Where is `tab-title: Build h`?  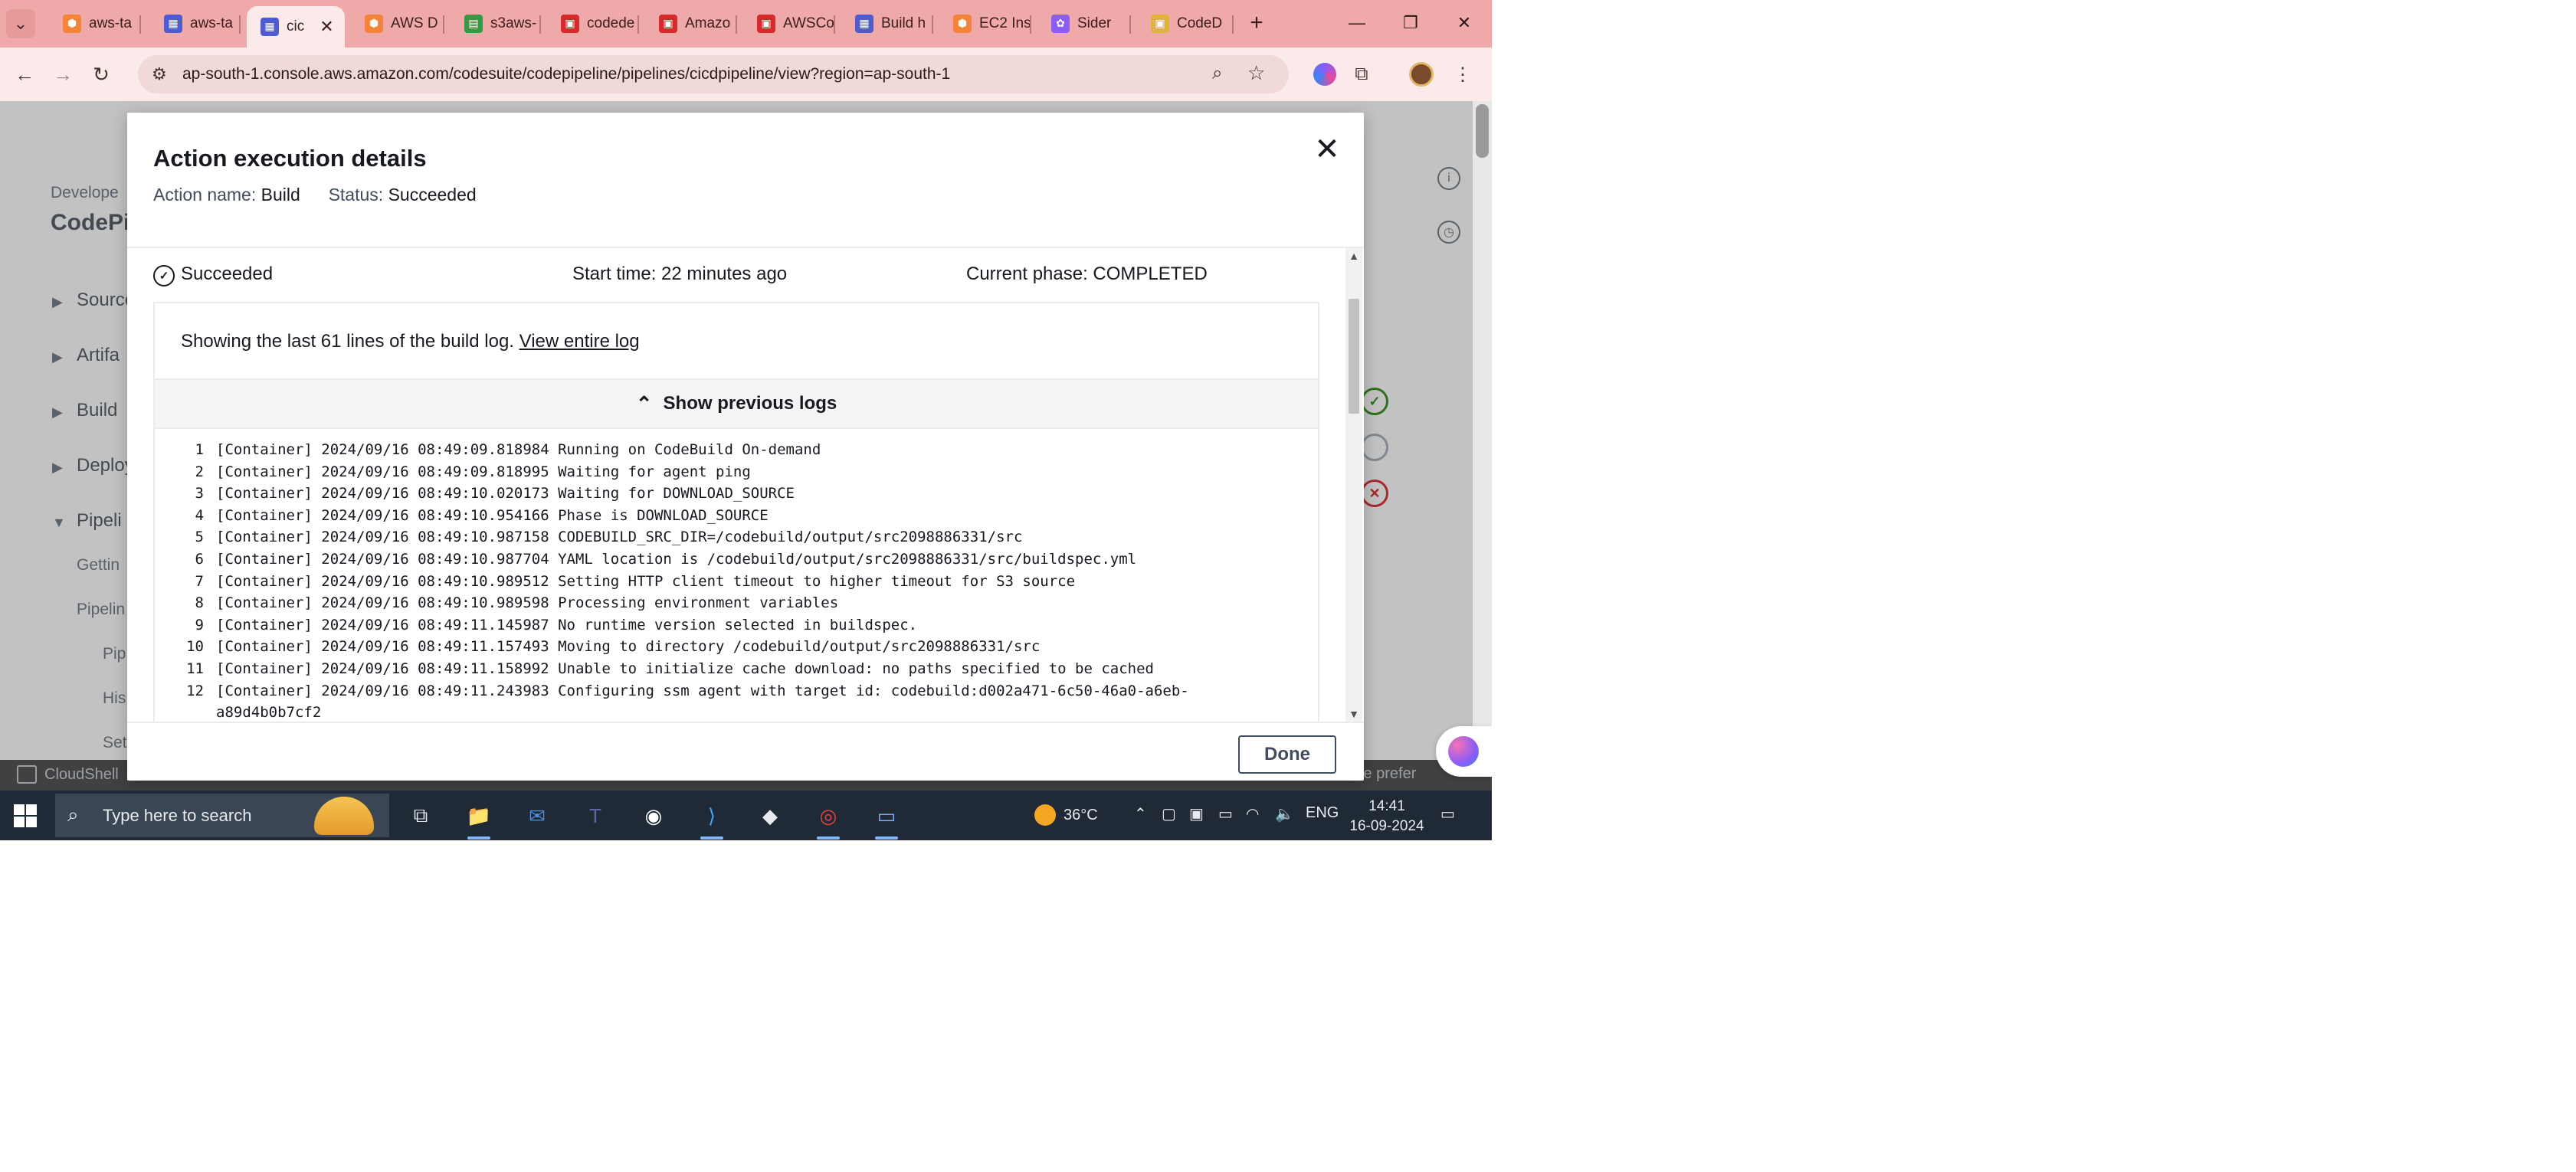 tab-title: Build h is located at coordinates (904, 23).